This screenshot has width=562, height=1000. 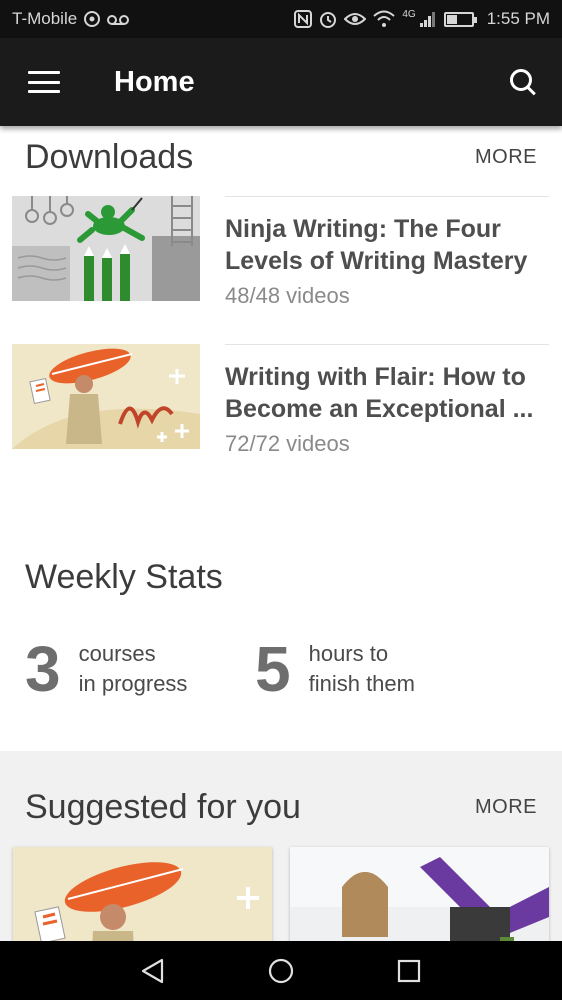 What do you see at coordinates (355, 19) in the screenshot?
I see `eye-comfort-icon` at bounding box center [355, 19].